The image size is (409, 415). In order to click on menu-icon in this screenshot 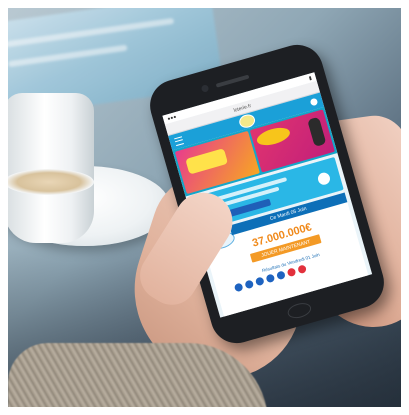, I will do `click(178, 140)`.